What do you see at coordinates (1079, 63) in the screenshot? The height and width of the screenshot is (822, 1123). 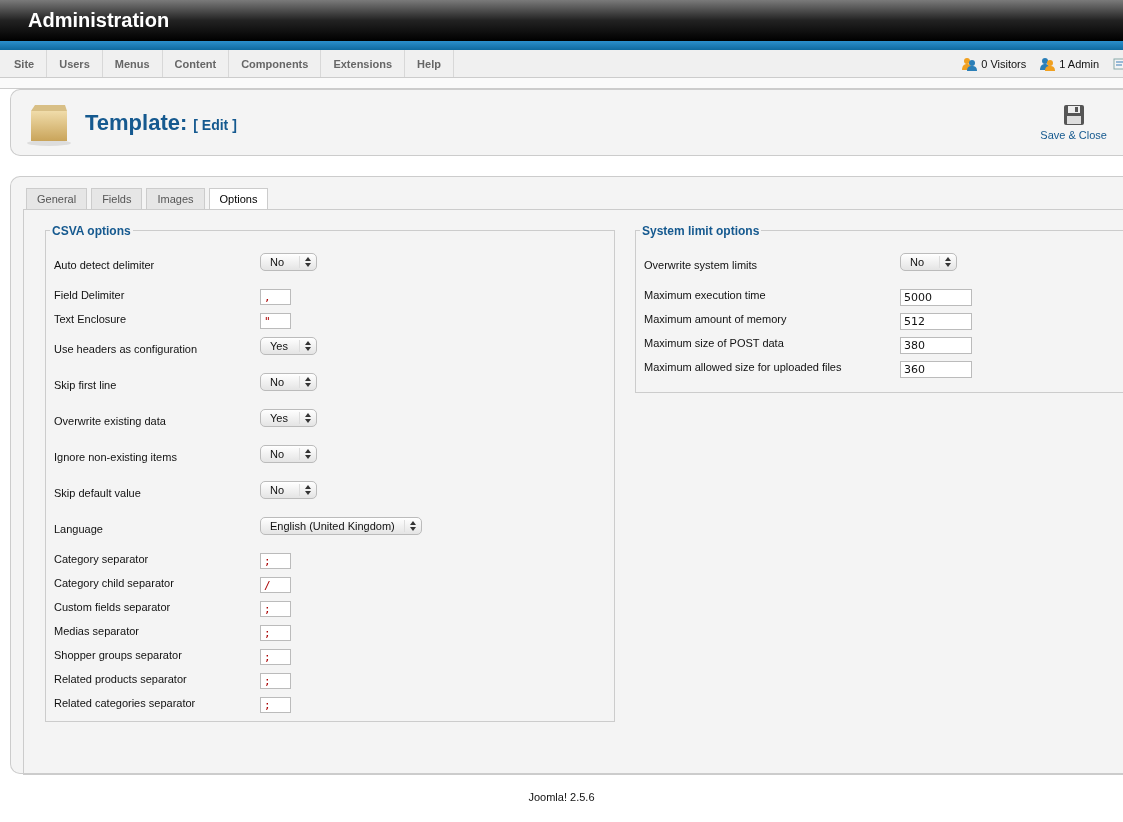 I see `status-link: 1 Admin` at bounding box center [1079, 63].